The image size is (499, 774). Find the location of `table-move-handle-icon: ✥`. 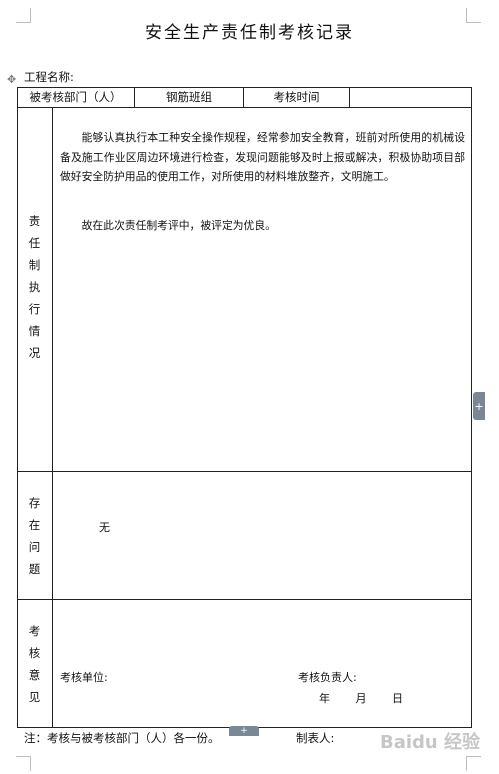

table-move-handle-icon: ✥ is located at coordinates (11, 79).